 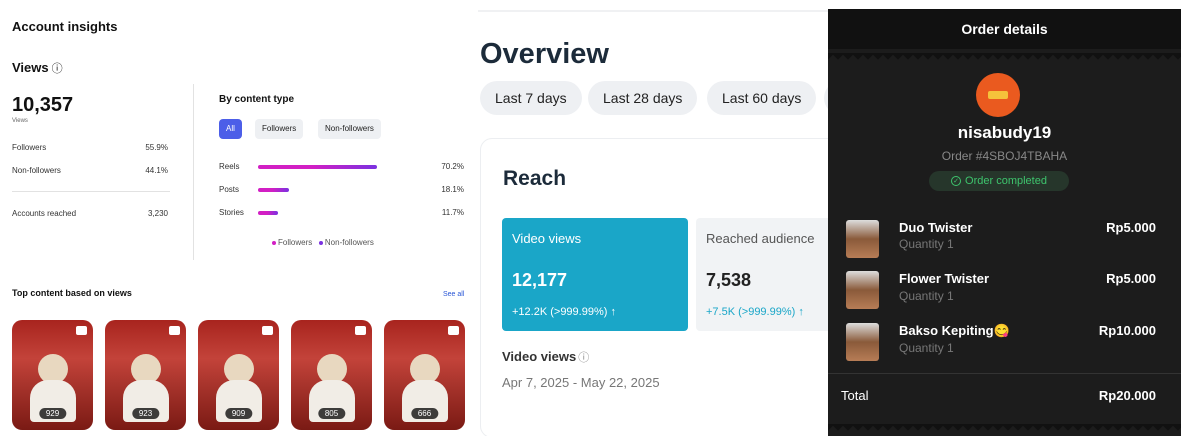 I want to click on top-content-thumb: 923, so click(x=145, y=375).